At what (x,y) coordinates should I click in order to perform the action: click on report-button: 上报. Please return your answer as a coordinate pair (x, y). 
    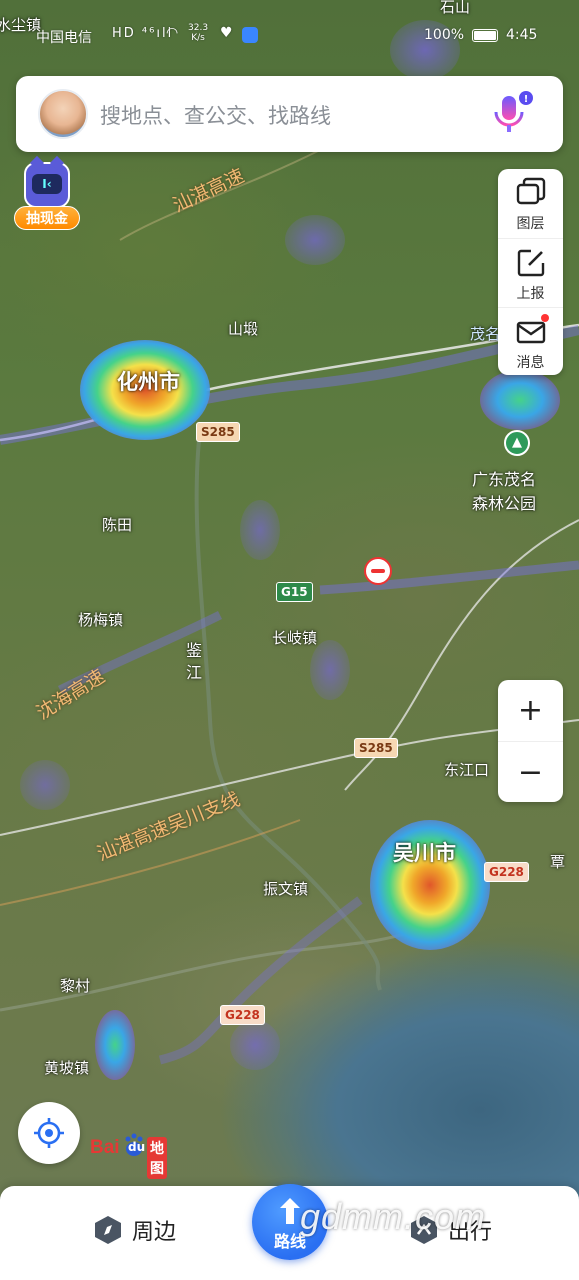
    Looking at the image, I should click on (530, 272).